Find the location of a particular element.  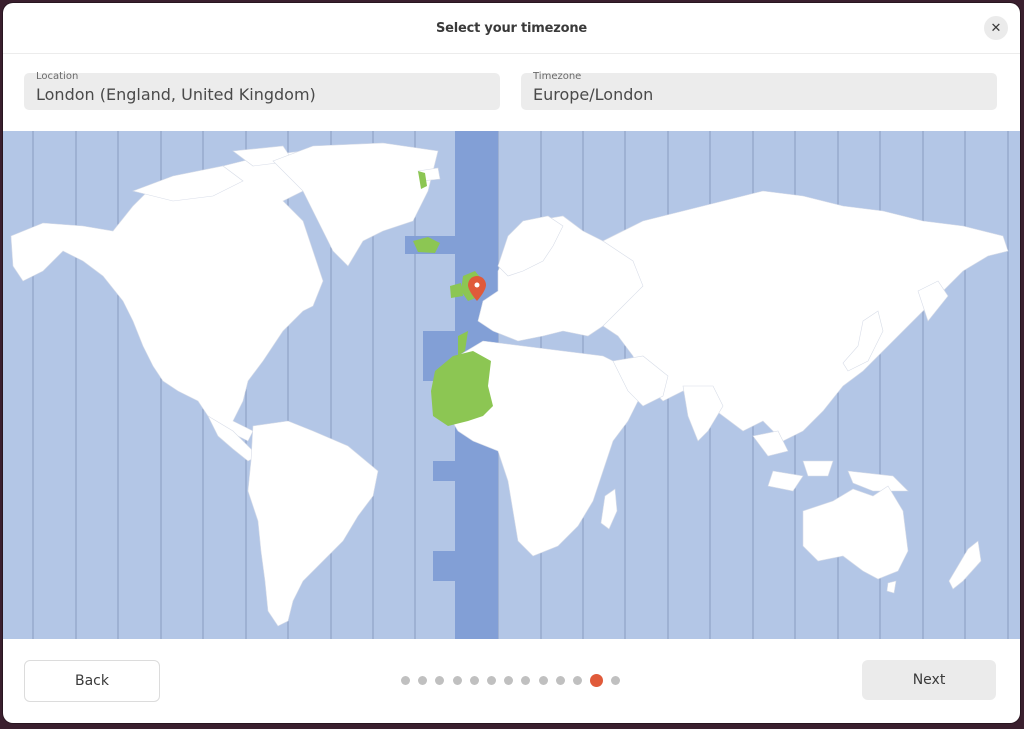

timezone-value: Europe/London is located at coordinates (593, 94).